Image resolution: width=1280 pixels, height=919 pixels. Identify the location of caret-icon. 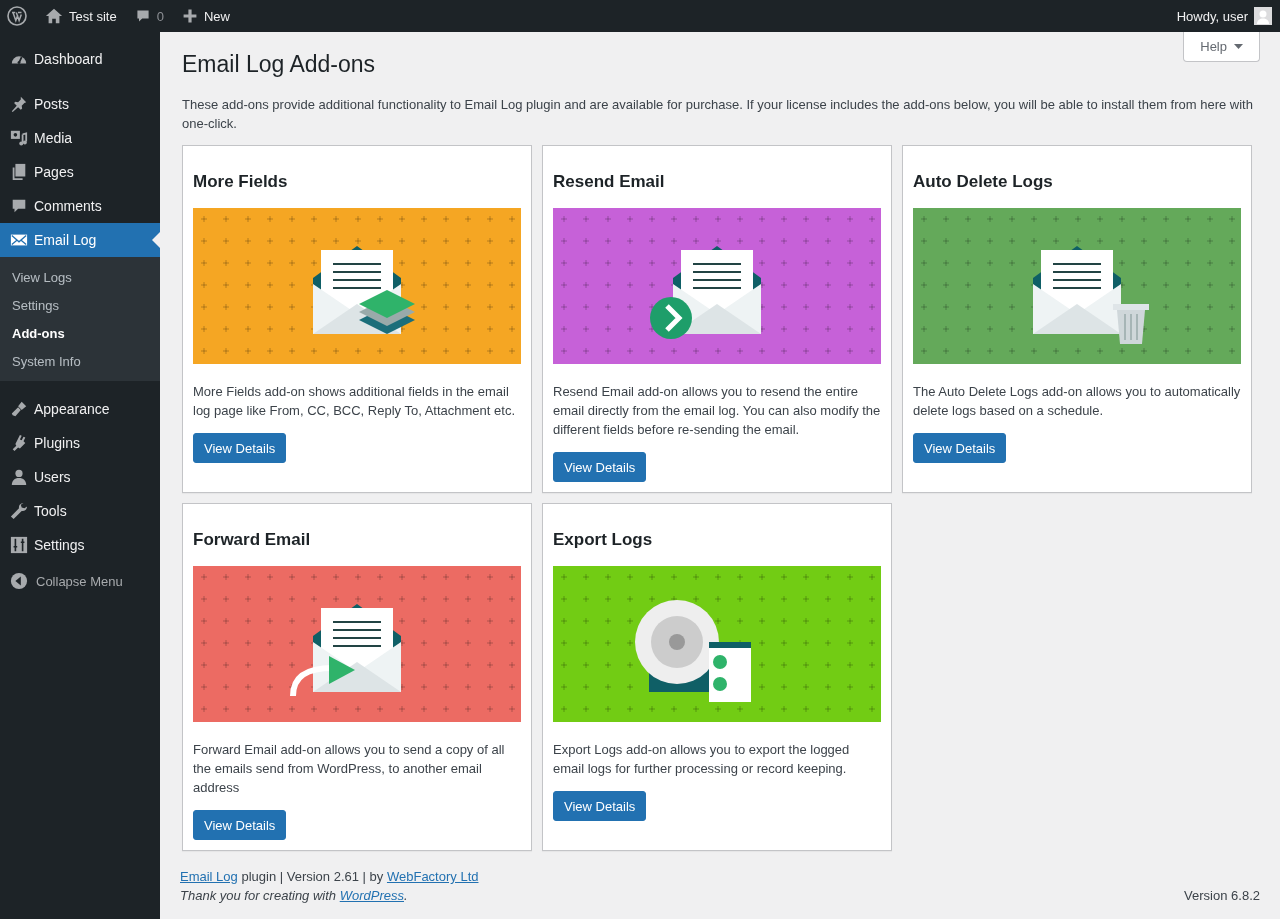
(1238, 46).